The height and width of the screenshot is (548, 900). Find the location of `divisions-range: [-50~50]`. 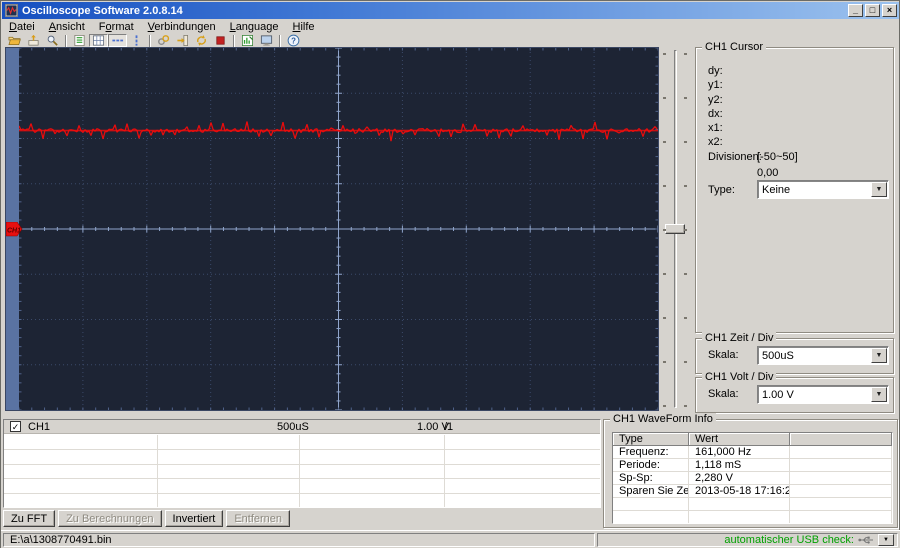

divisions-range: [-50~50] is located at coordinates (777, 157).